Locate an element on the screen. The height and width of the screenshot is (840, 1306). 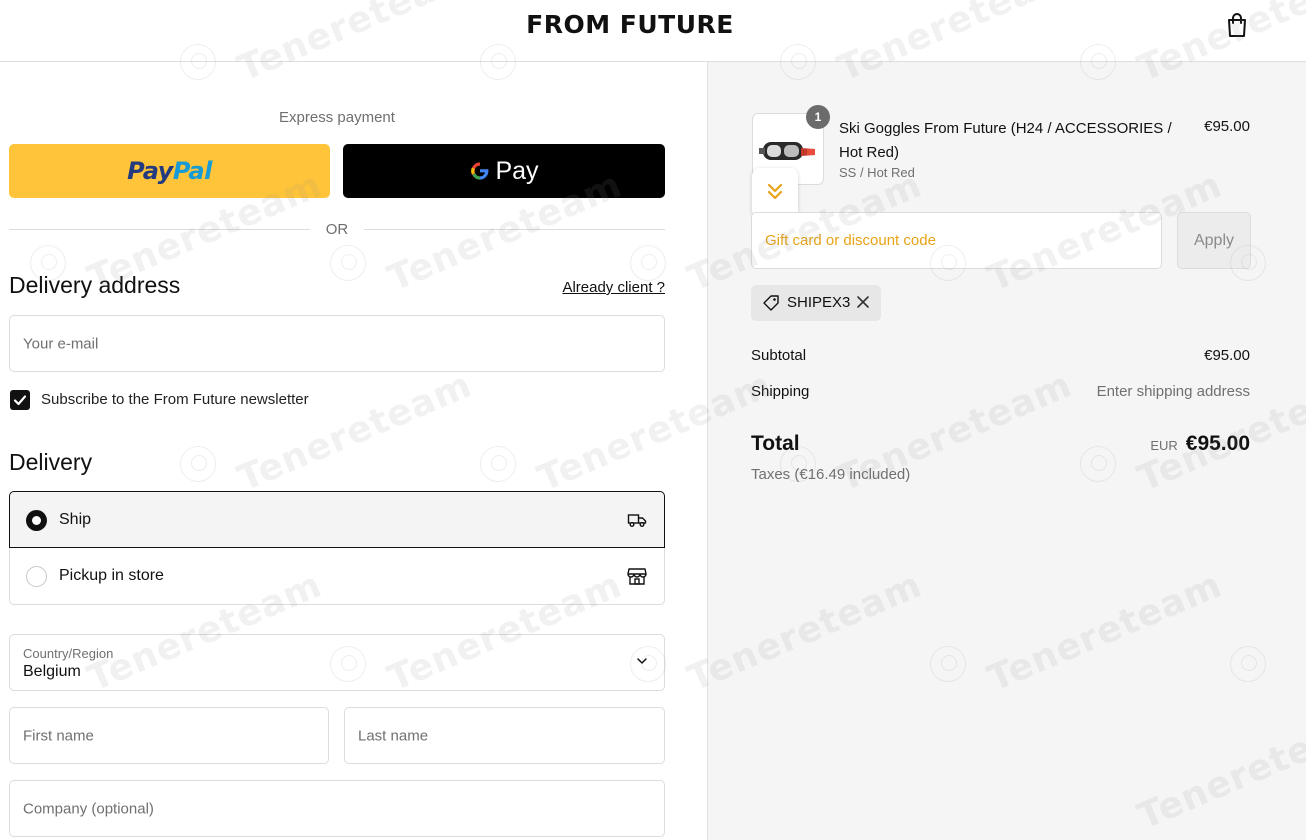
double-chevron-down-icon is located at coordinates (775, 191).